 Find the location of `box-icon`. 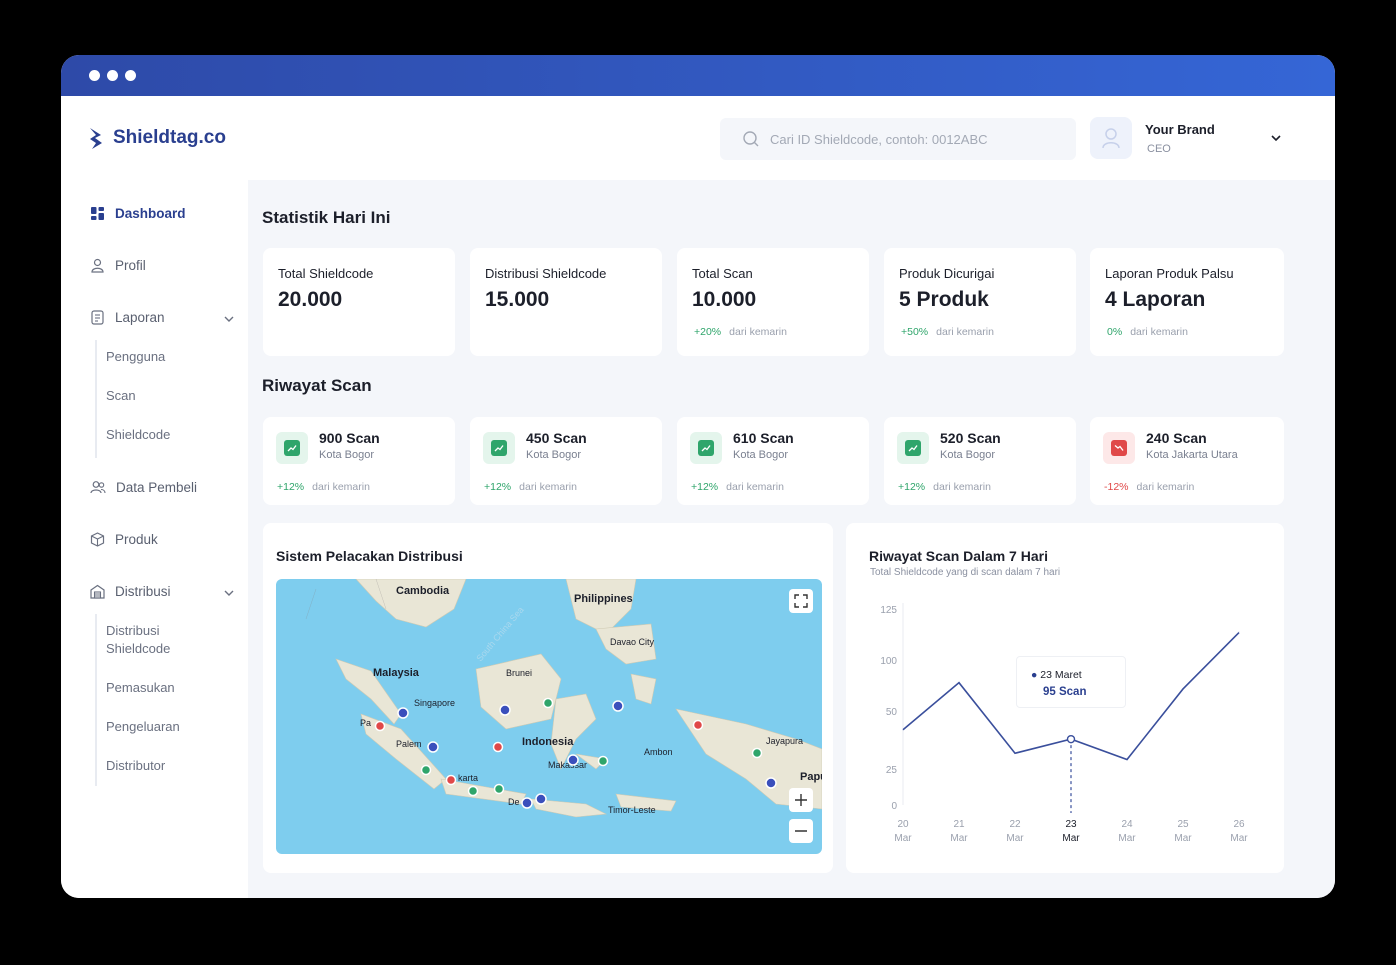

box-icon is located at coordinates (97, 539).